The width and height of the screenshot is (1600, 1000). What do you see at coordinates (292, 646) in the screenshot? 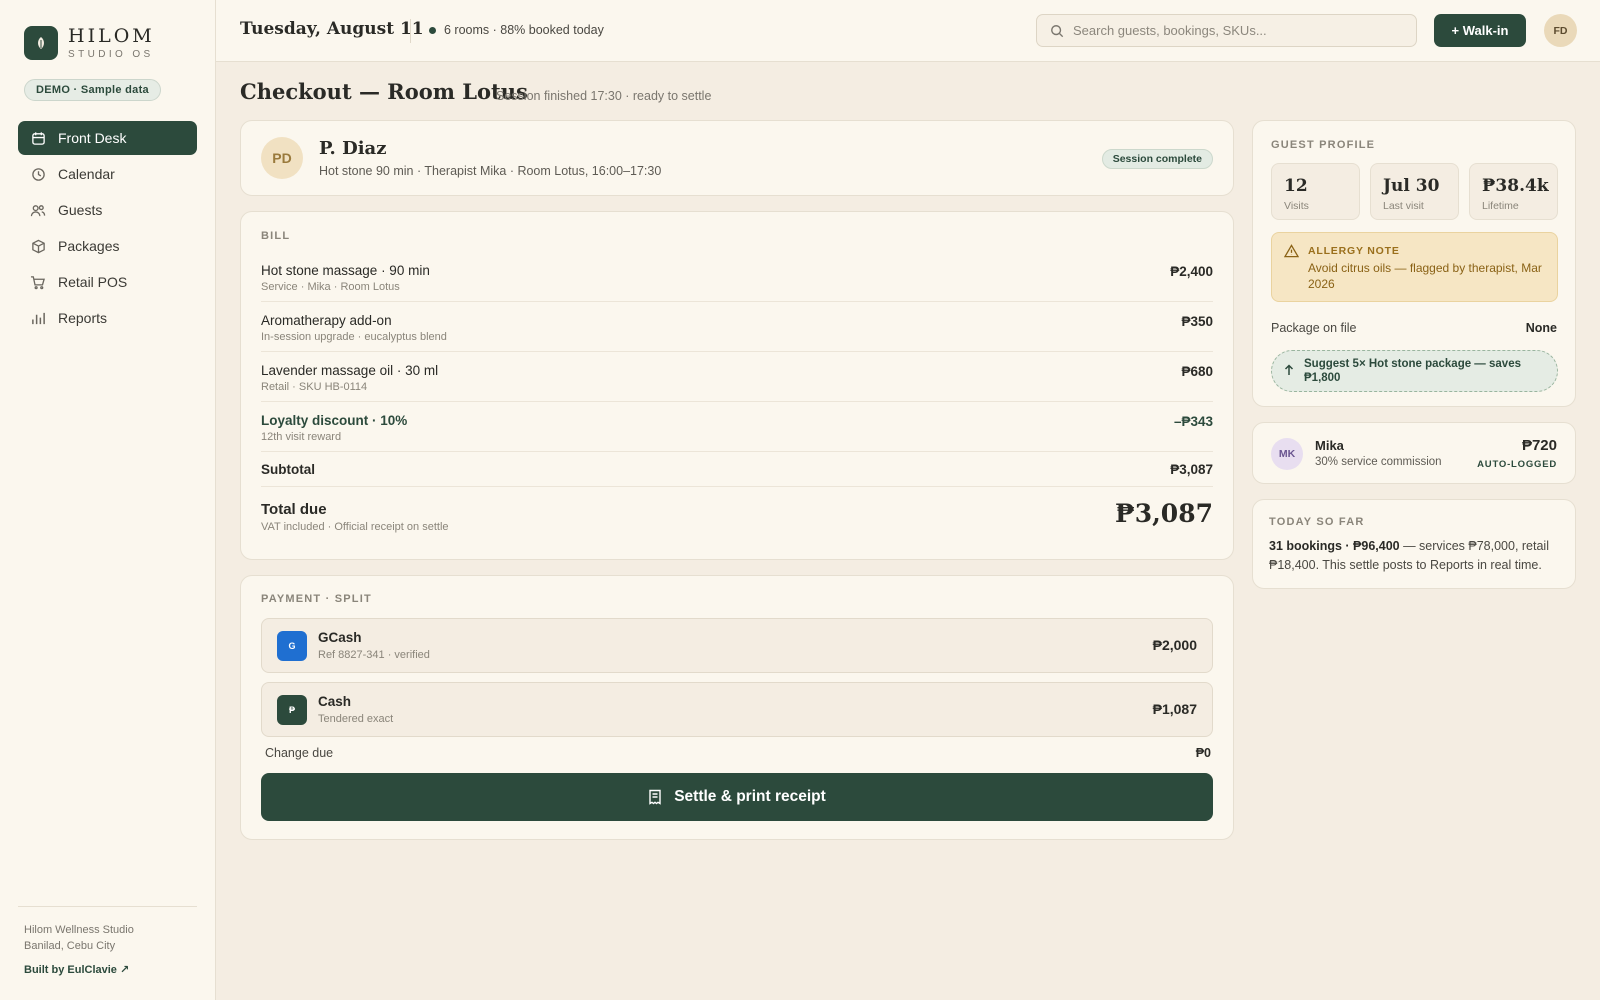
I see `gcash-icon: G` at bounding box center [292, 646].